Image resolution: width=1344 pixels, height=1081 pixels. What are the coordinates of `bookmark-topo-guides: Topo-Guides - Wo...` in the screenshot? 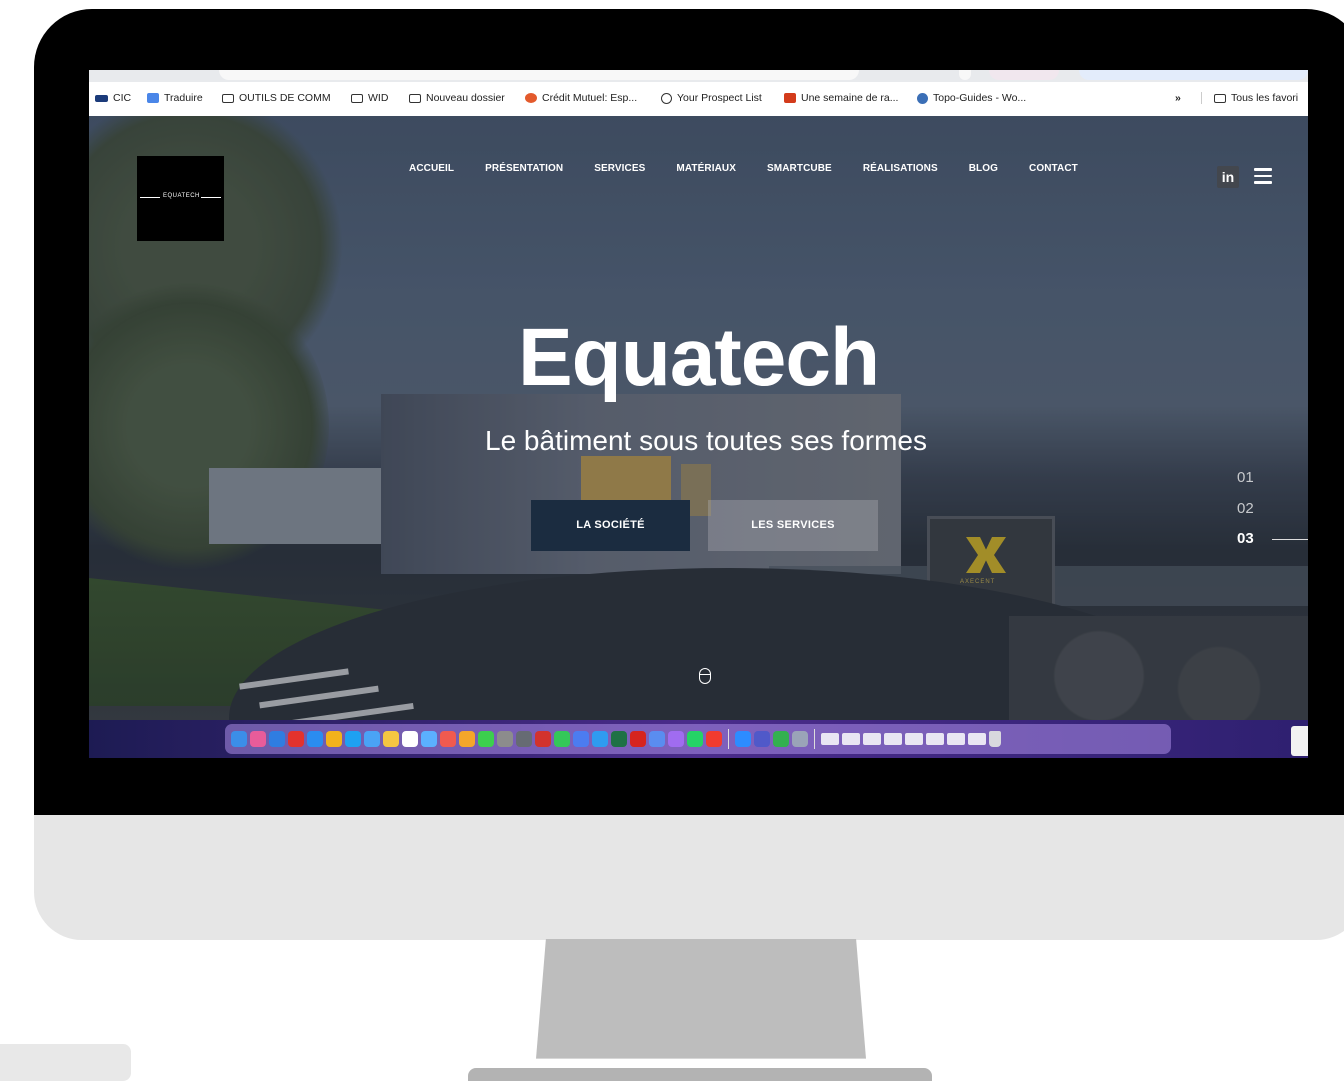 It's located at (971, 98).